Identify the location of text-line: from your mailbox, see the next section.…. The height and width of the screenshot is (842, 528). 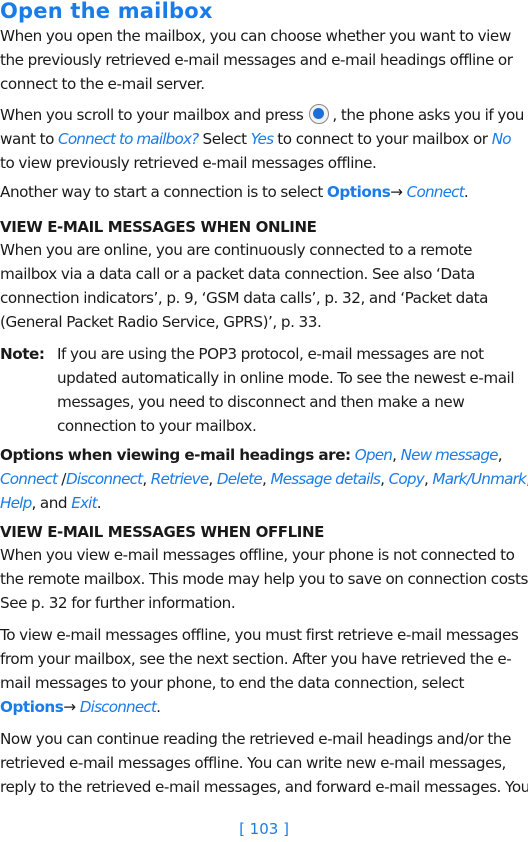
(256, 659).